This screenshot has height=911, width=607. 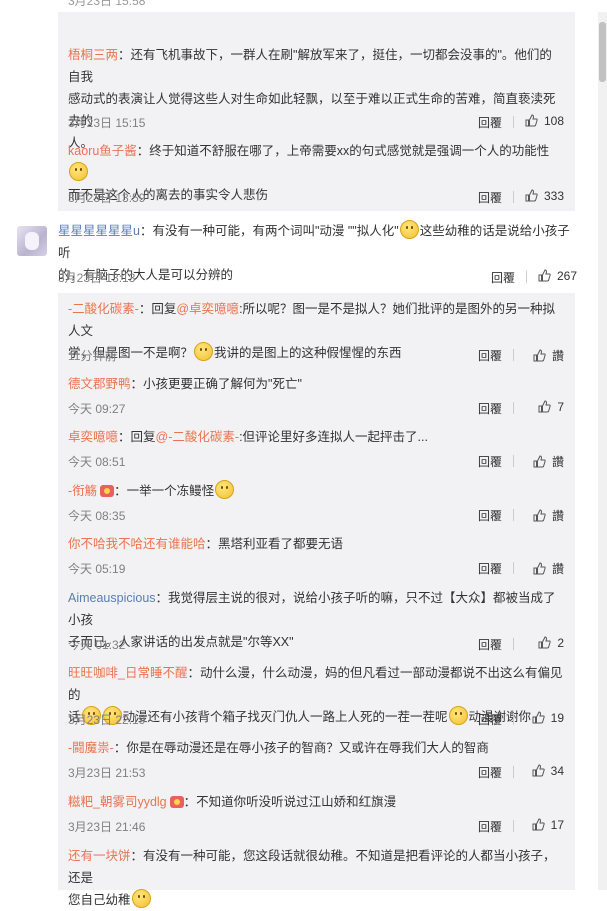 What do you see at coordinates (316, 355) in the screenshot?
I see `reply-meta: 11分钟前 回覆 讚` at bounding box center [316, 355].